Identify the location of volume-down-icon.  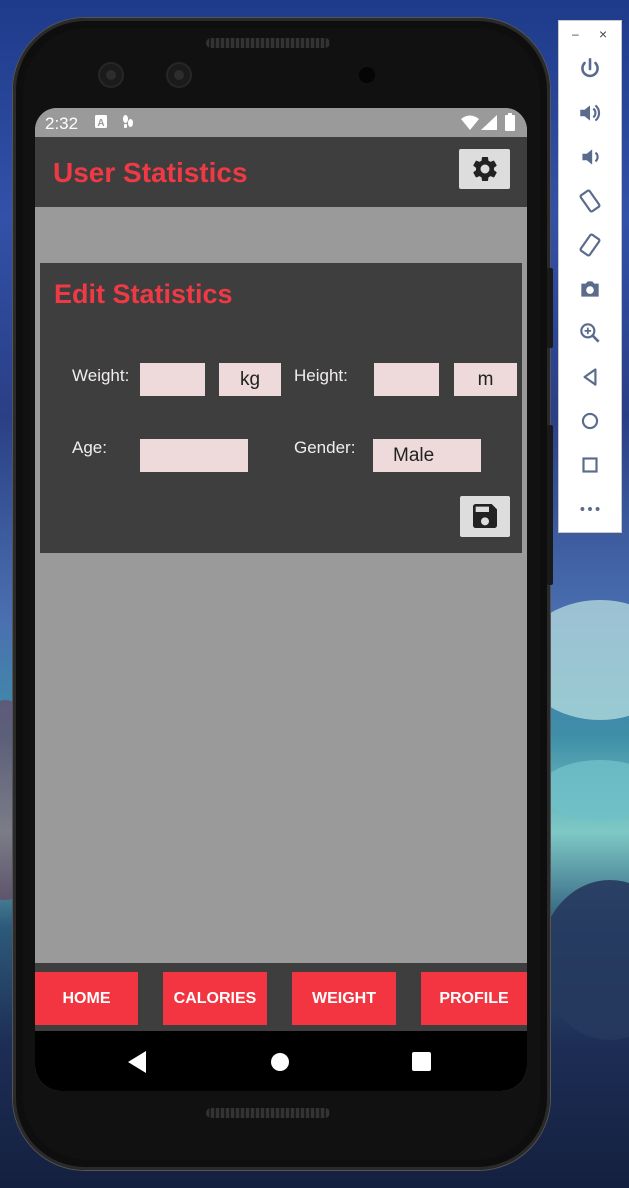
(590, 157).